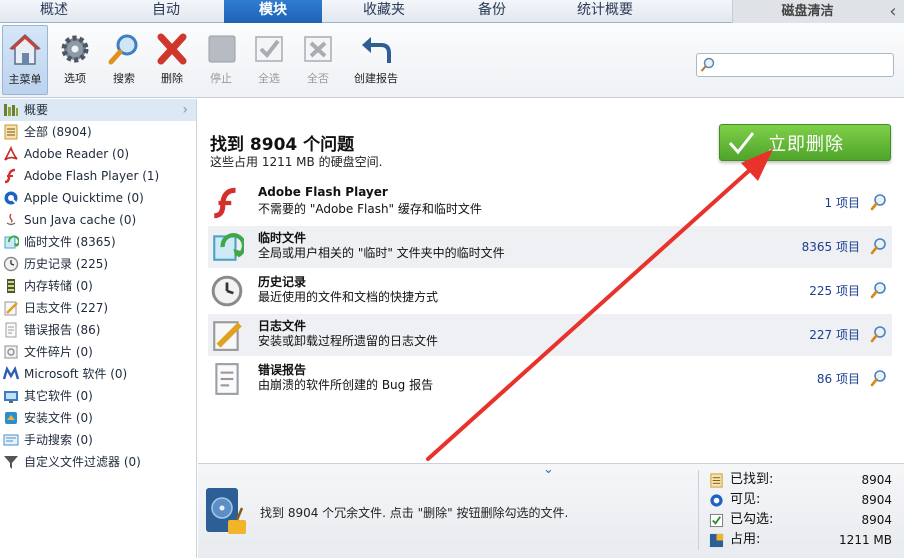 This screenshot has height=558, width=904. I want to click on sidebar-item: Adobe Reader (0), so click(98, 154).